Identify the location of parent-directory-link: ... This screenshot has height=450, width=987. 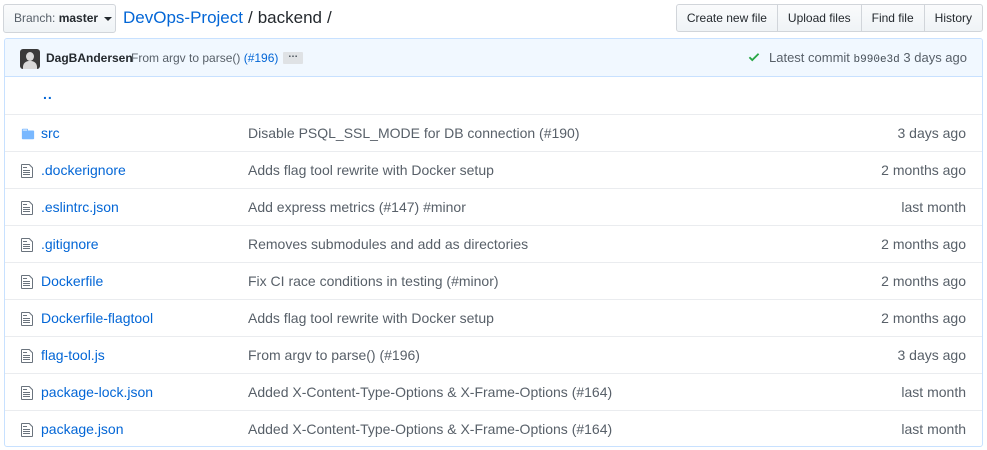
(48, 94).